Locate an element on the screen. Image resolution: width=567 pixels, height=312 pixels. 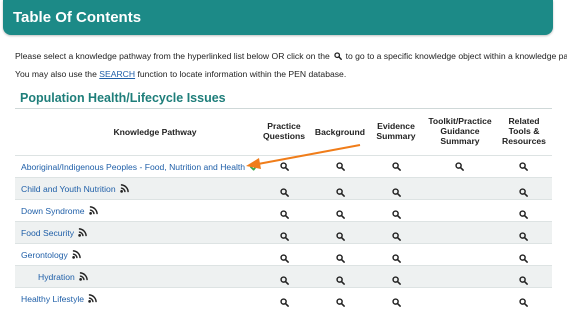
col-header-evidence-l1: Evidence is located at coordinates (396, 126).